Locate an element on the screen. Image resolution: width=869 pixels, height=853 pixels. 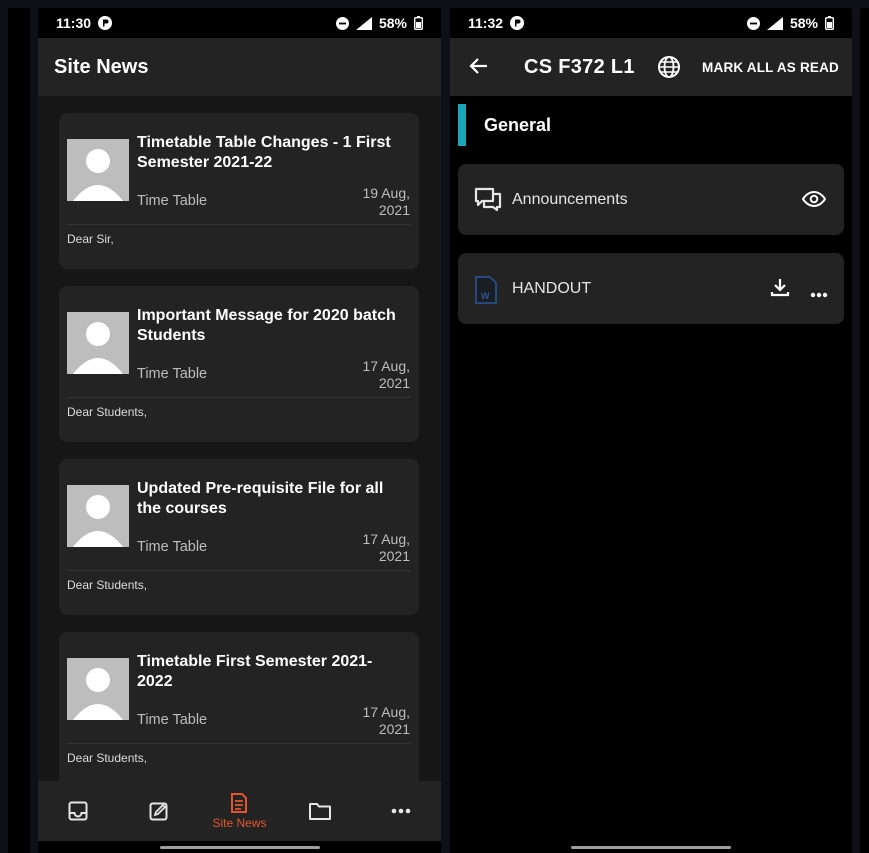
course-title: CS F372 L1 is located at coordinates (579, 66).